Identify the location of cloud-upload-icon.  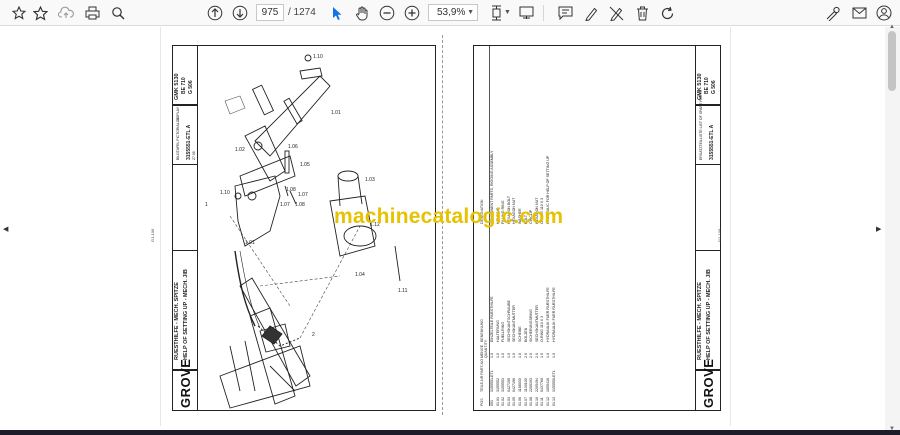
(66, 13).